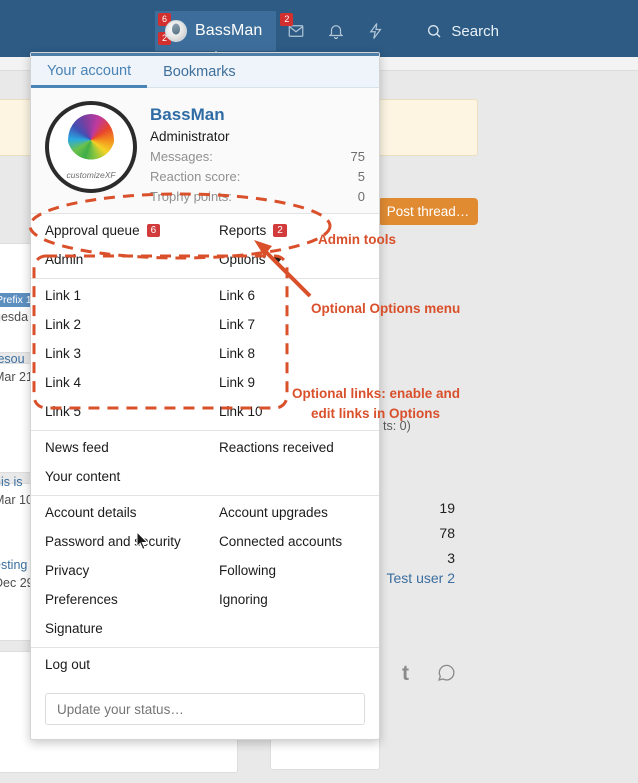  Describe the element at coordinates (292, 541) in the screenshot. I see `menu-item-connected-accounts: Connected accounts` at that location.